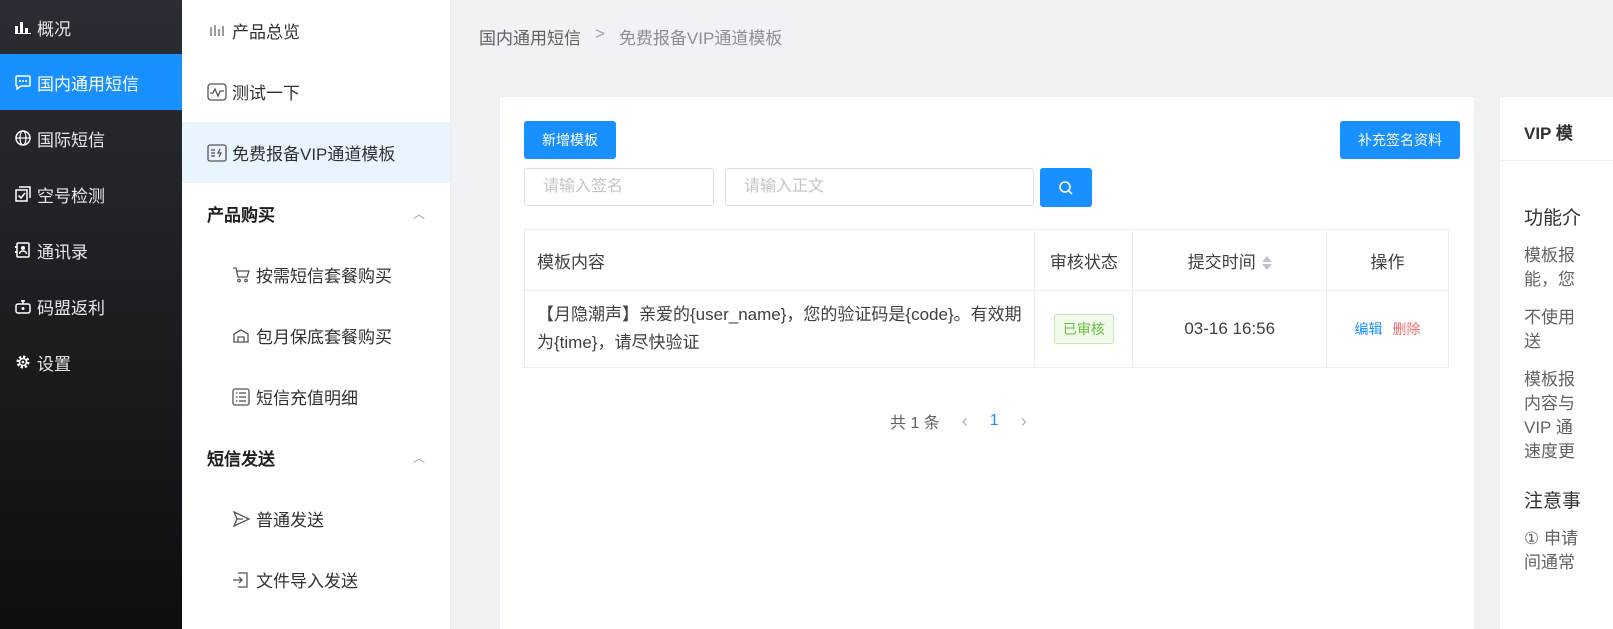  I want to click on globe-icon, so click(23, 138).